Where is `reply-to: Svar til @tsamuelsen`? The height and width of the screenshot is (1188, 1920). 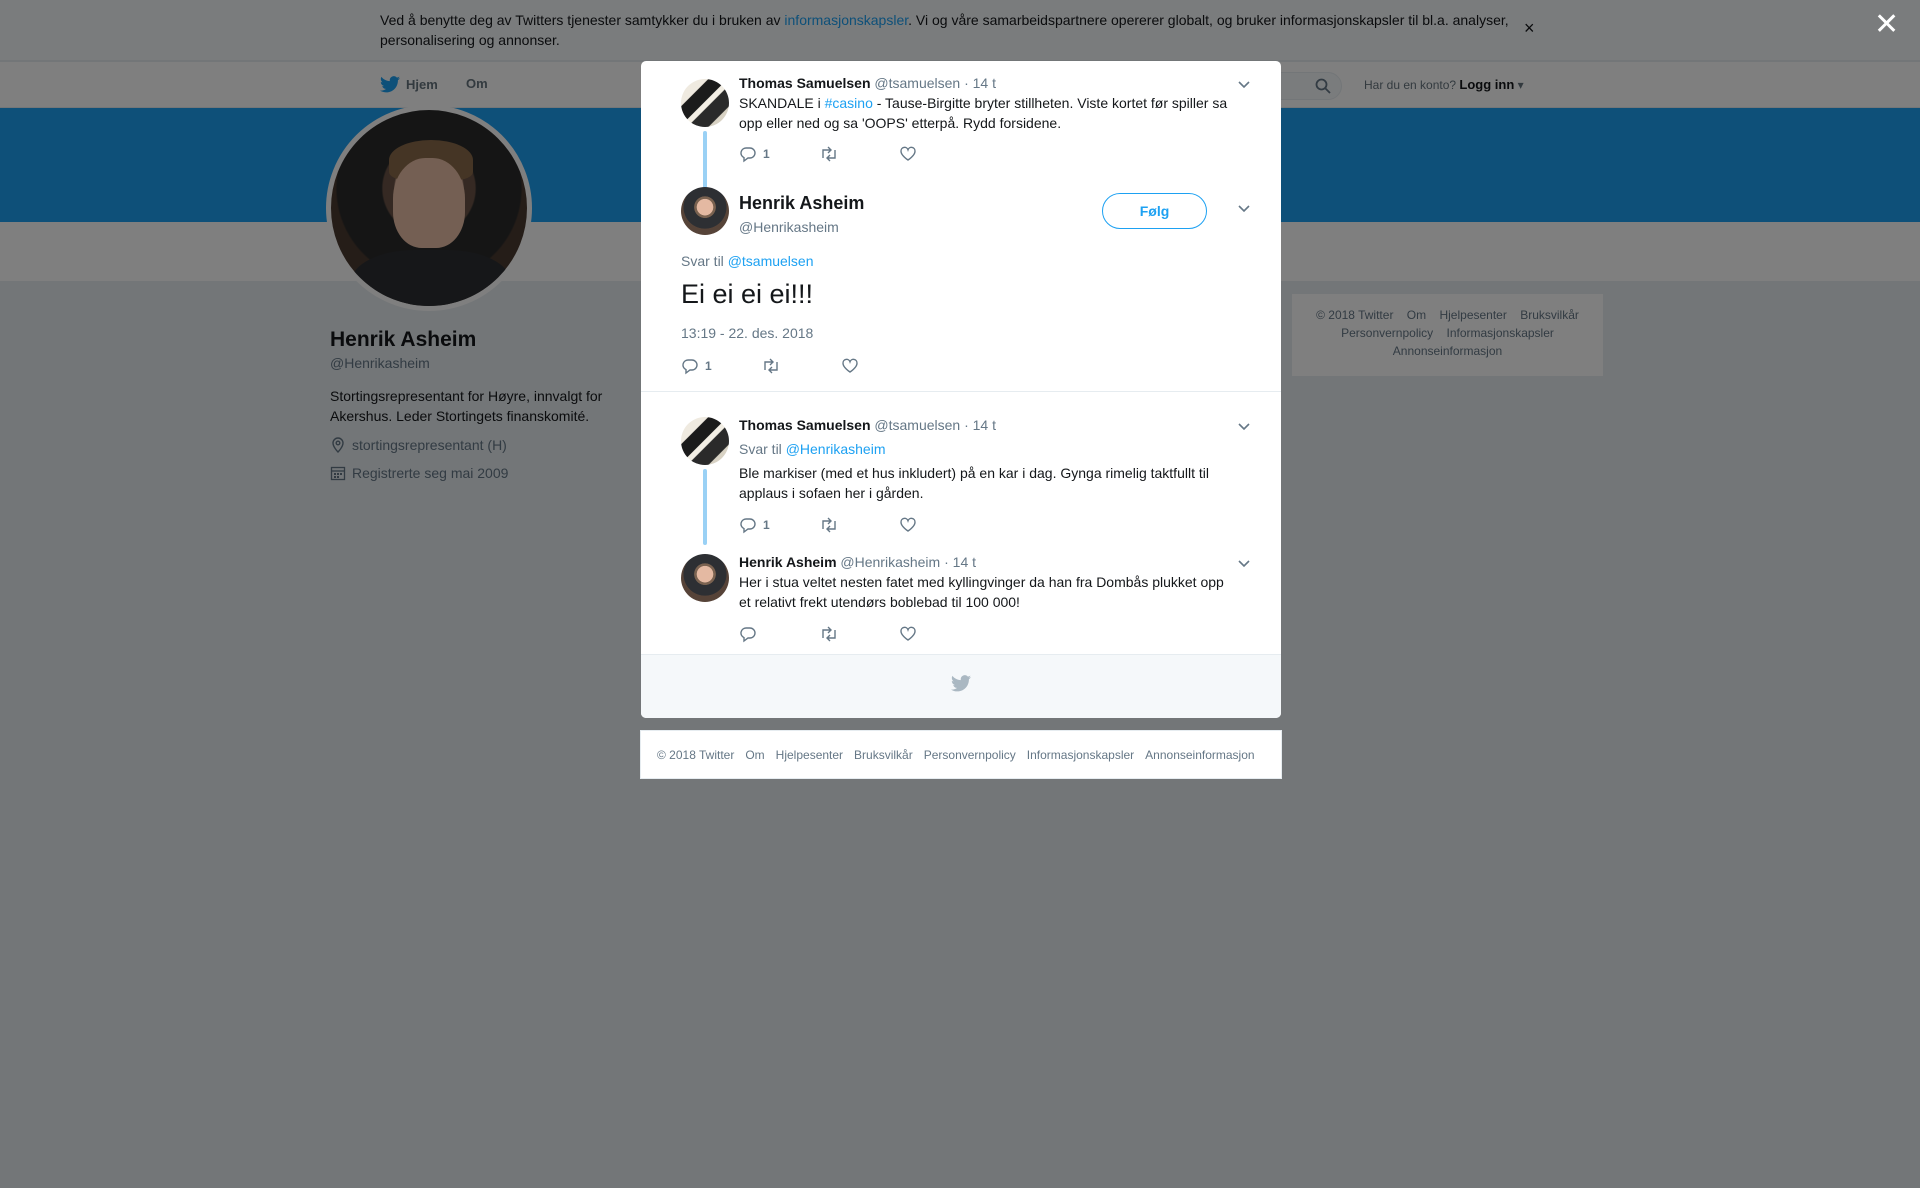
reply-to: Svar til @tsamuelsen is located at coordinates (747, 261).